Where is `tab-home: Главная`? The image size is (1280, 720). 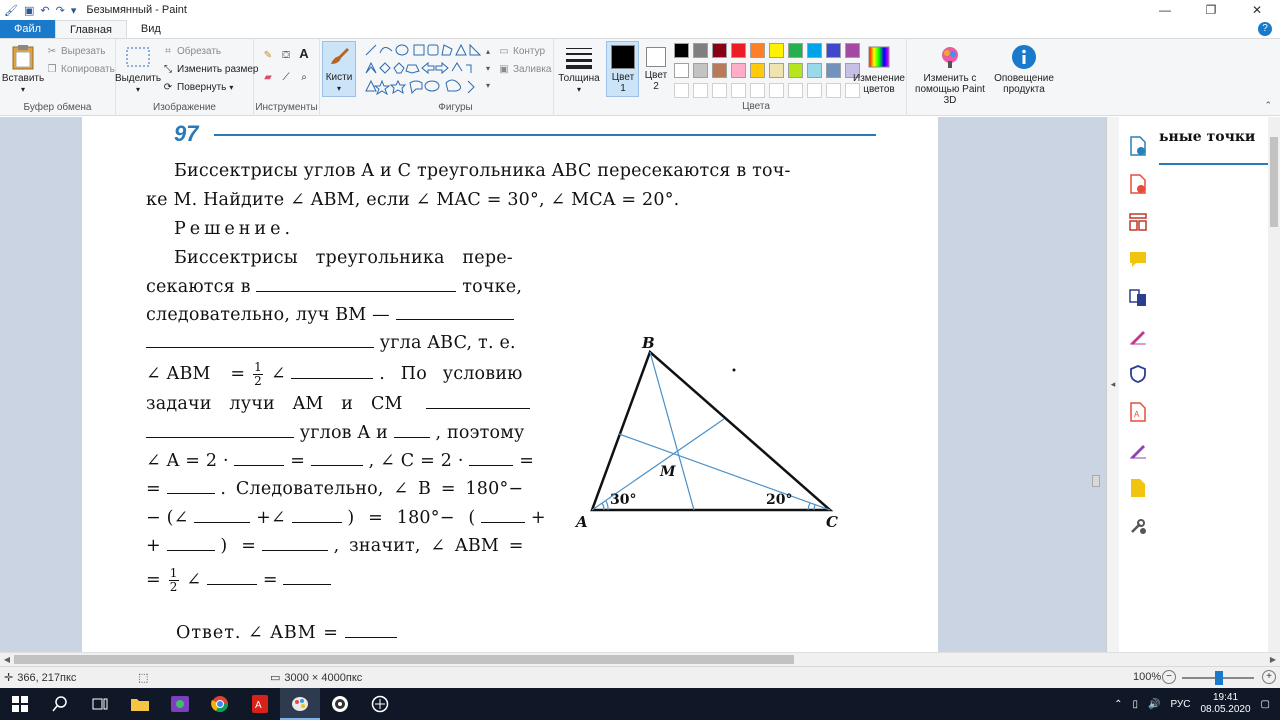 tab-home: Главная is located at coordinates (91, 29).